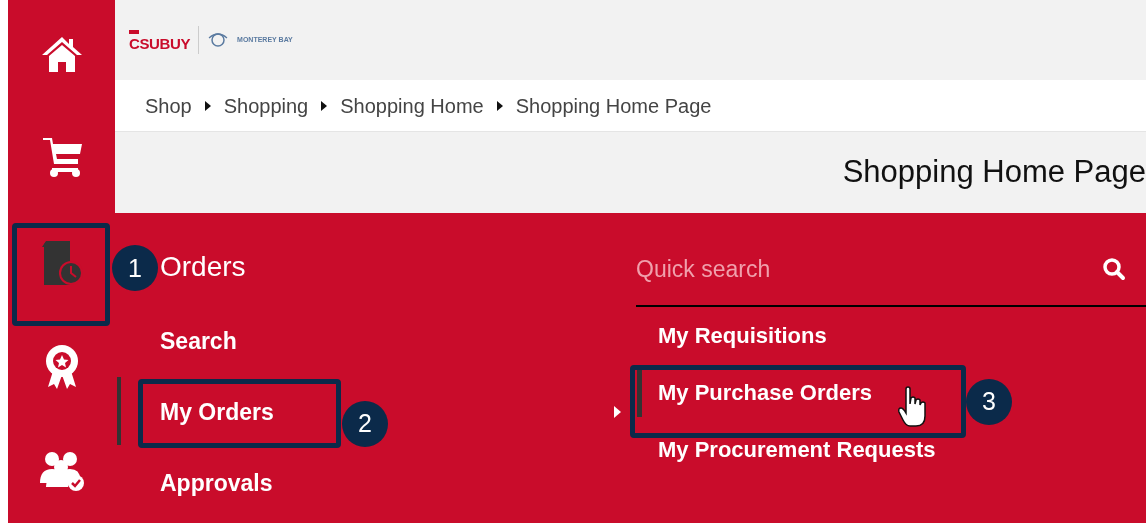  I want to click on breadcrumb-link: Shopping Home, so click(412, 105).